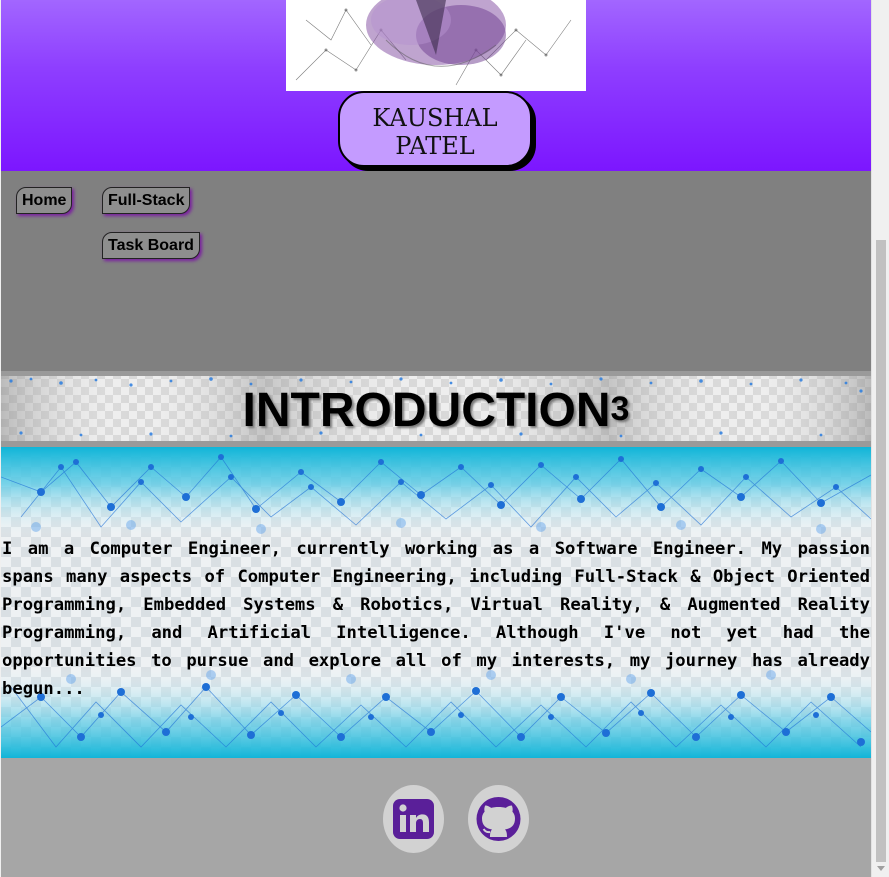 The height and width of the screenshot is (877, 889). I want to click on intro-title-band: INTRODUCTION3, so click(436, 409).